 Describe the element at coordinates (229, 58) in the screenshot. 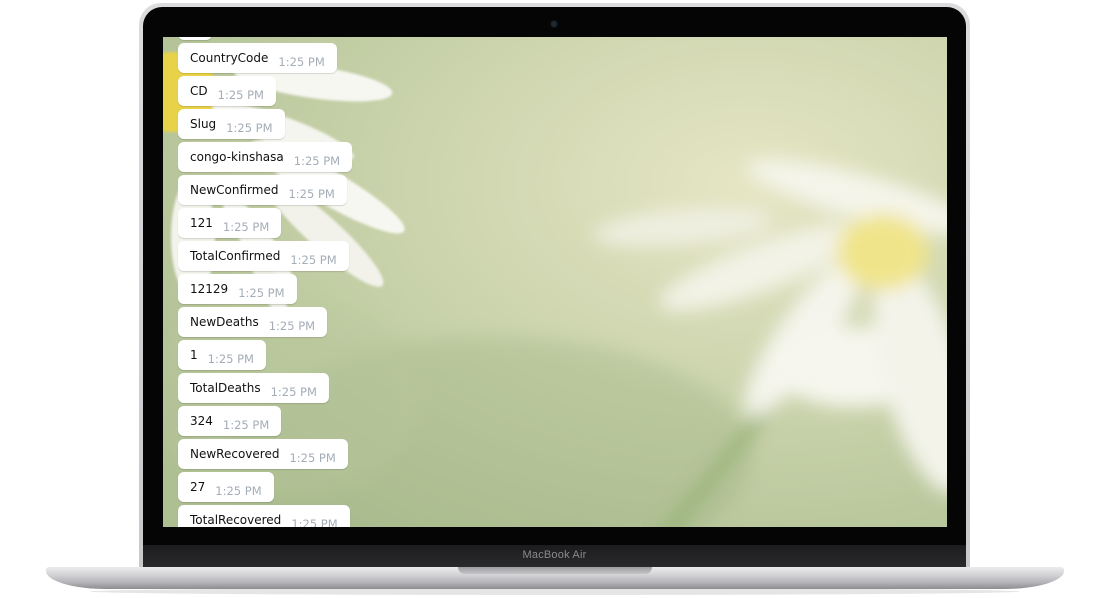

I see `message-text: CountryCode` at that location.